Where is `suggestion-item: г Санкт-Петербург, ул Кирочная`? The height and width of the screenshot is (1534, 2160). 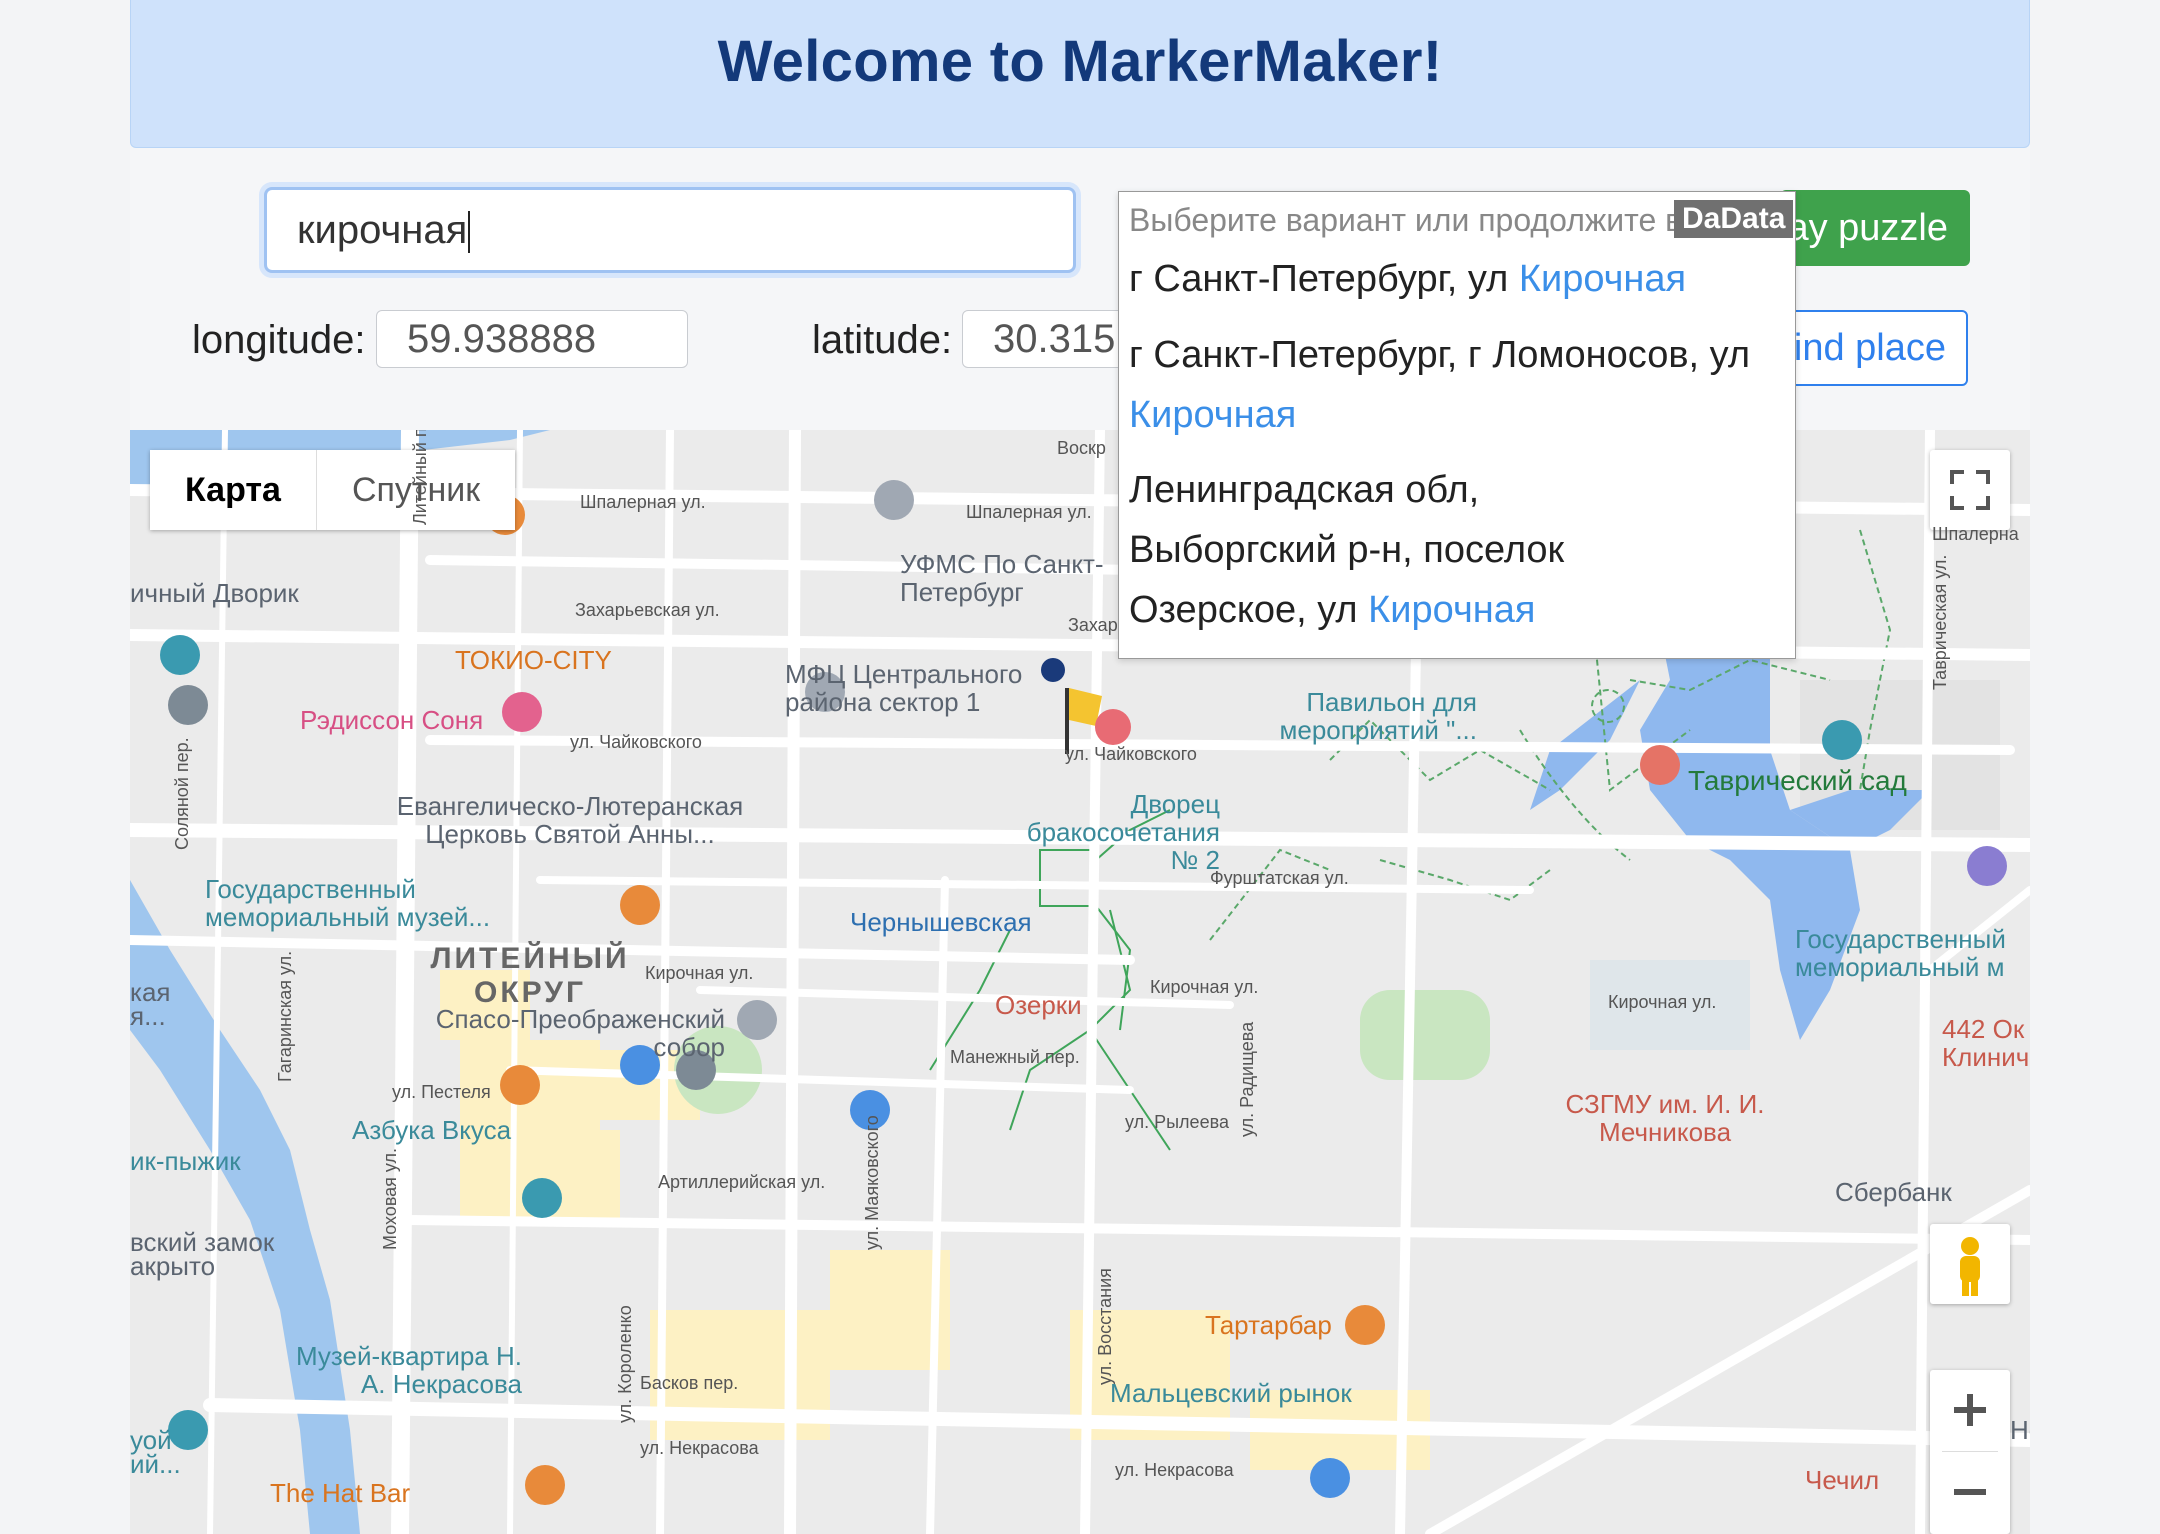
suggestion-item: г Санкт-Петербург, ул Кирочная is located at coordinates (1454, 279).